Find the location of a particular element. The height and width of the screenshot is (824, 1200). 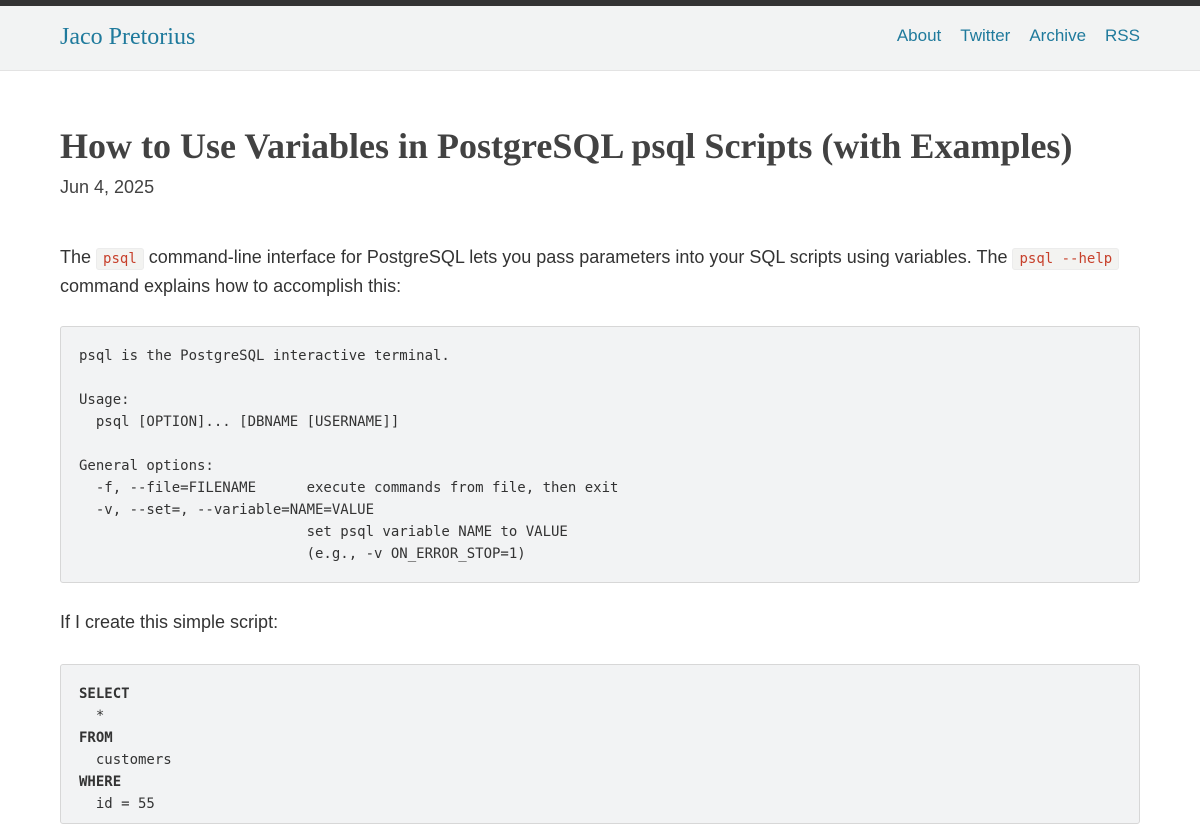

sql-text: * is located at coordinates (92, 716).